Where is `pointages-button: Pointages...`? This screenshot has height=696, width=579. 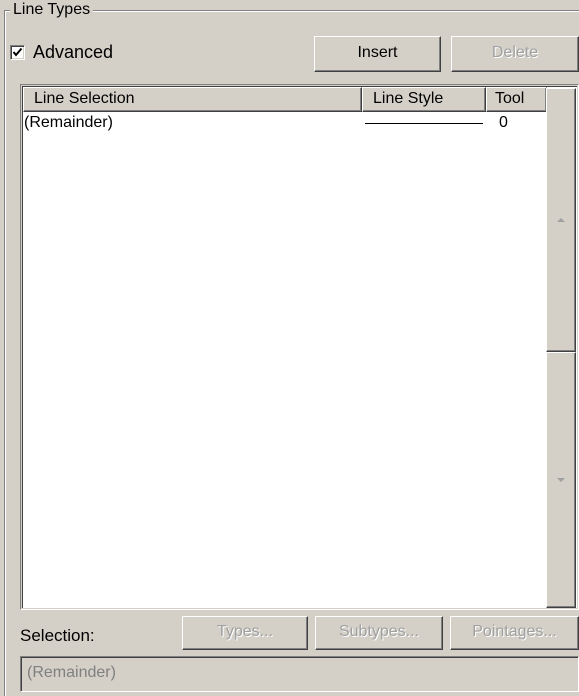 pointages-button: Pointages... is located at coordinates (514, 633).